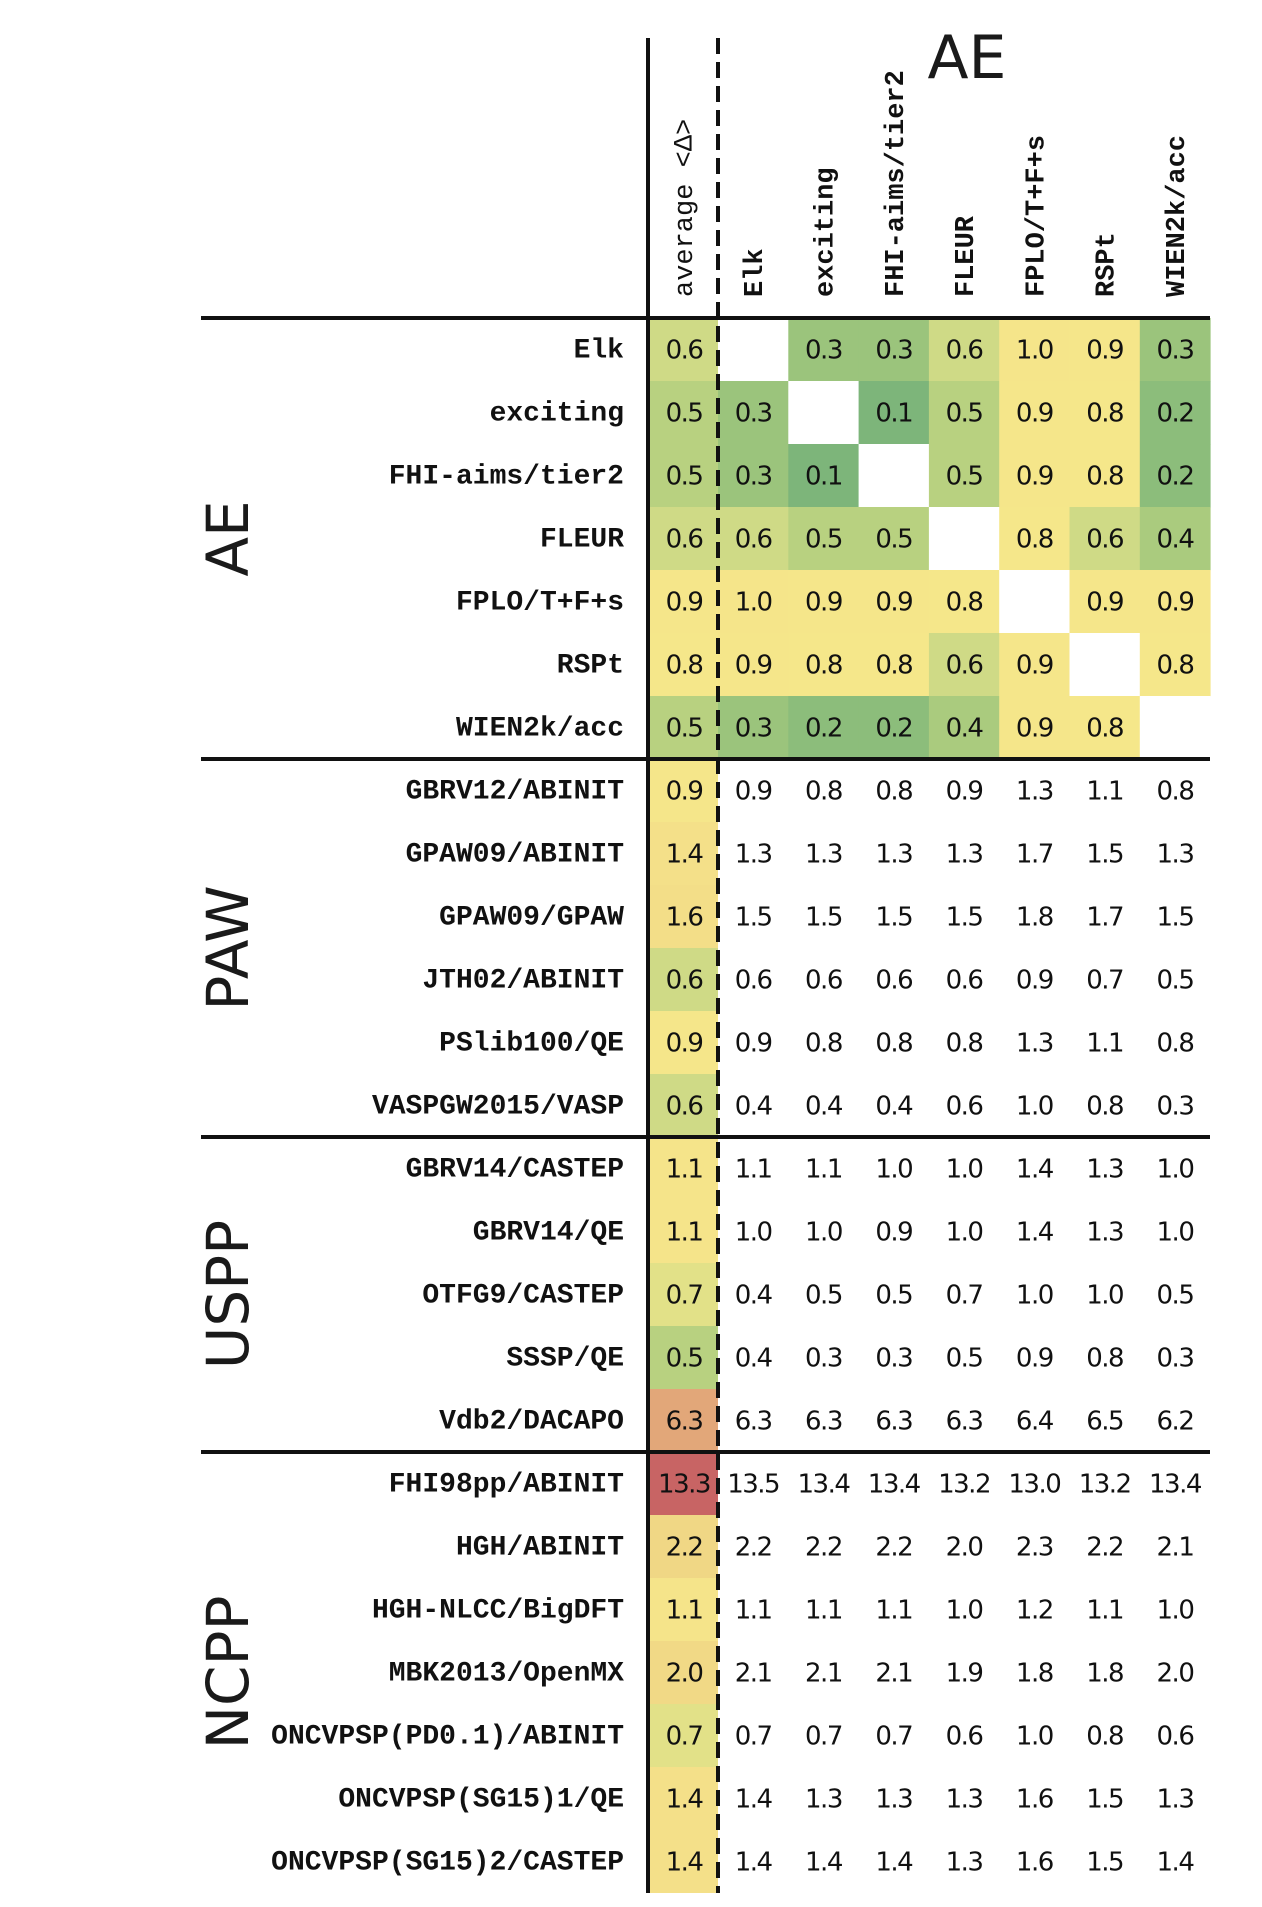 The height and width of the screenshot is (1907, 1262). What do you see at coordinates (590, 666) in the screenshot?
I see `row-label: RSPt` at bounding box center [590, 666].